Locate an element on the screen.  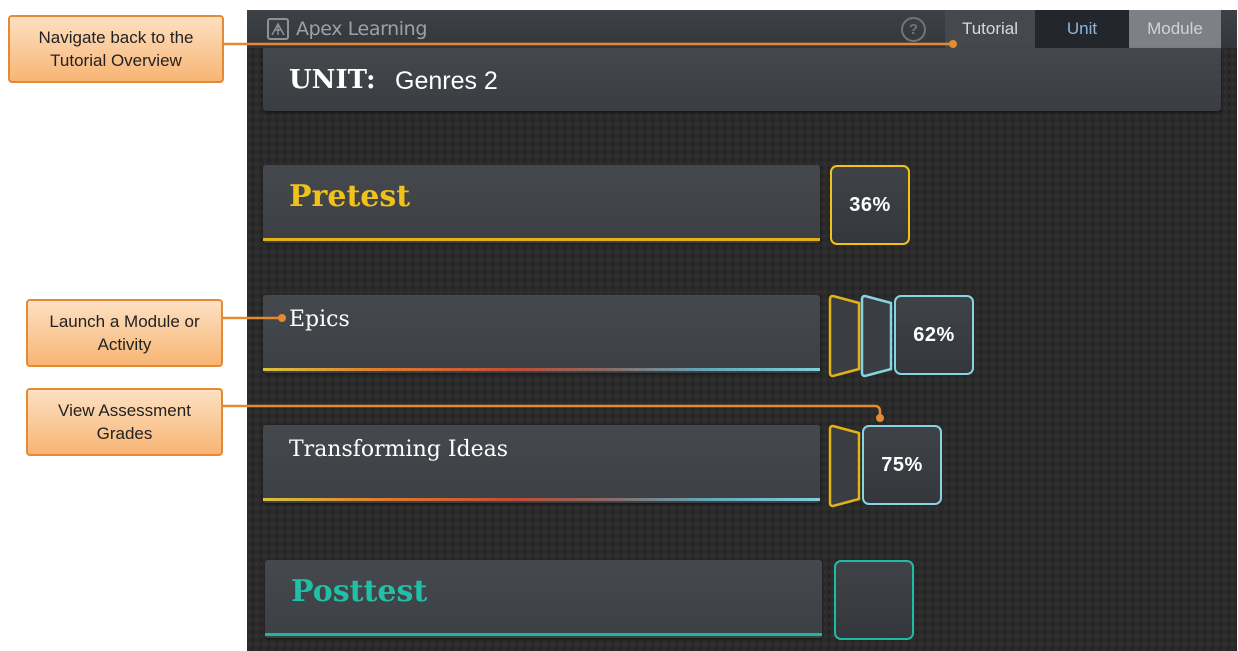
callout-launch-module: Launch a Module or Activity is located at coordinates (124, 333).